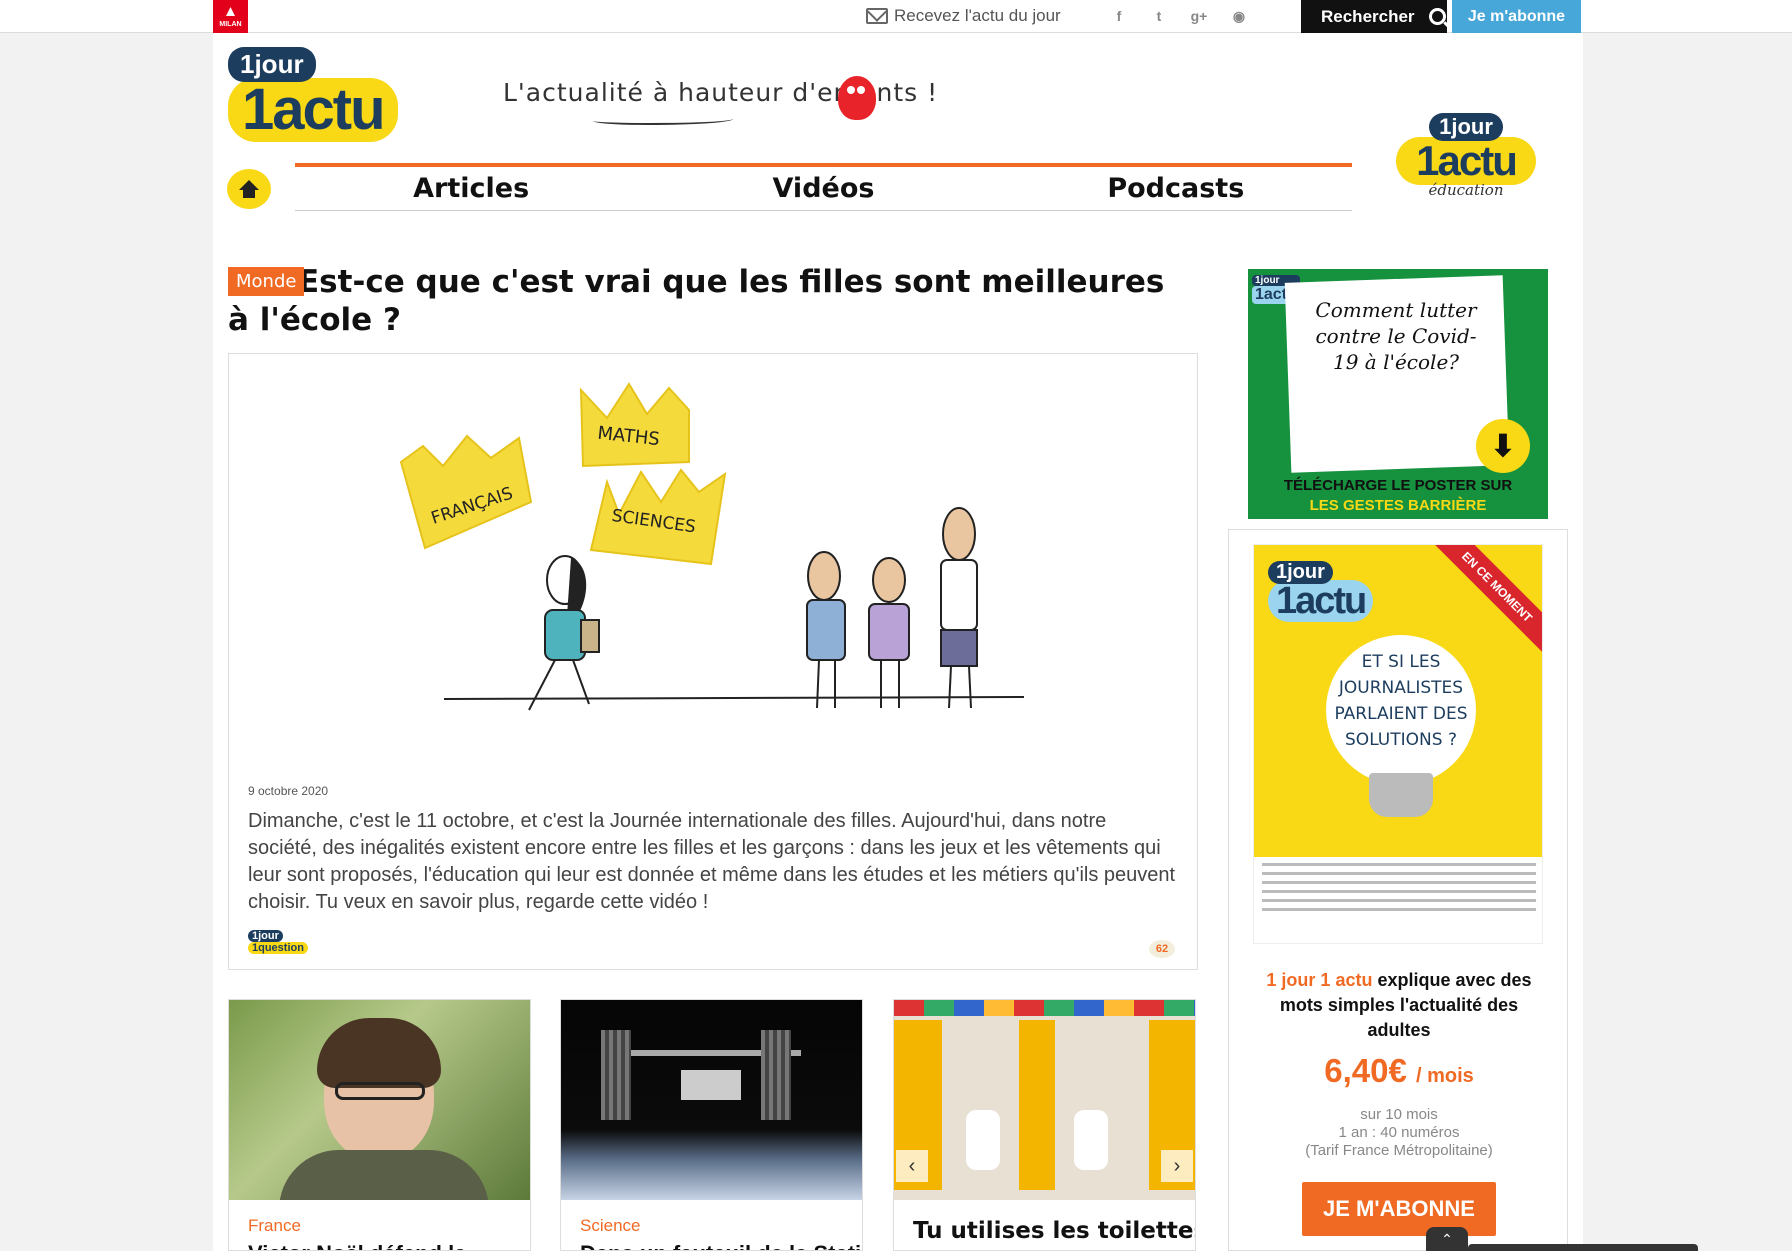 The height and width of the screenshot is (1251, 1792). Describe the element at coordinates (266, 281) in the screenshot. I see `category-tag: Monde` at that location.